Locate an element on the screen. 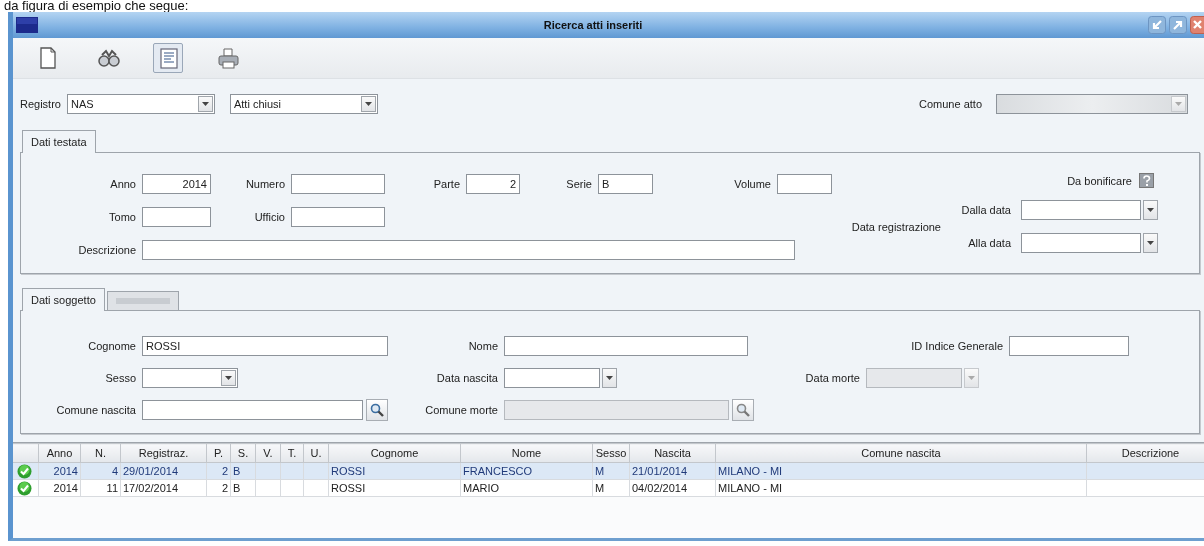  field-label: Registro is located at coordinates (40, 104).